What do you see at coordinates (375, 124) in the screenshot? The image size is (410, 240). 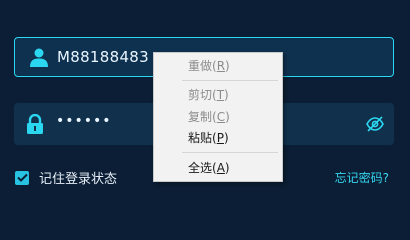 I see `eye-slash-icon` at bounding box center [375, 124].